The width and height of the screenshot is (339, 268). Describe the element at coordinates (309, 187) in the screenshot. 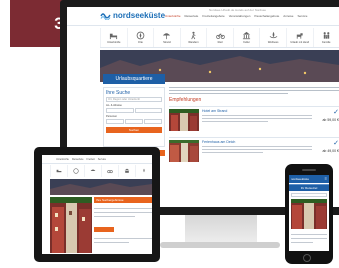

I see `phone-page-title: Ihr Reiseziel` at that location.